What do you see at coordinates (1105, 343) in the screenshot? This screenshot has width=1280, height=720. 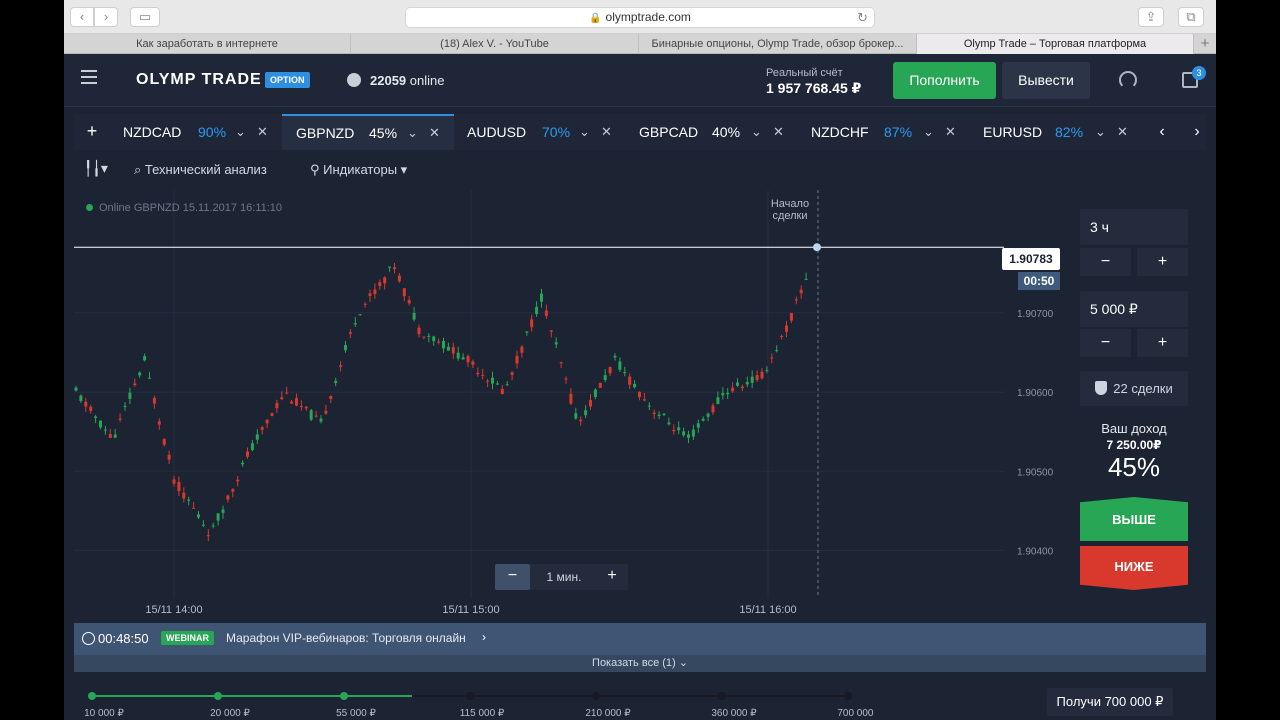 I see `amount-minus-button: −` at bounding box center [1105, 343].